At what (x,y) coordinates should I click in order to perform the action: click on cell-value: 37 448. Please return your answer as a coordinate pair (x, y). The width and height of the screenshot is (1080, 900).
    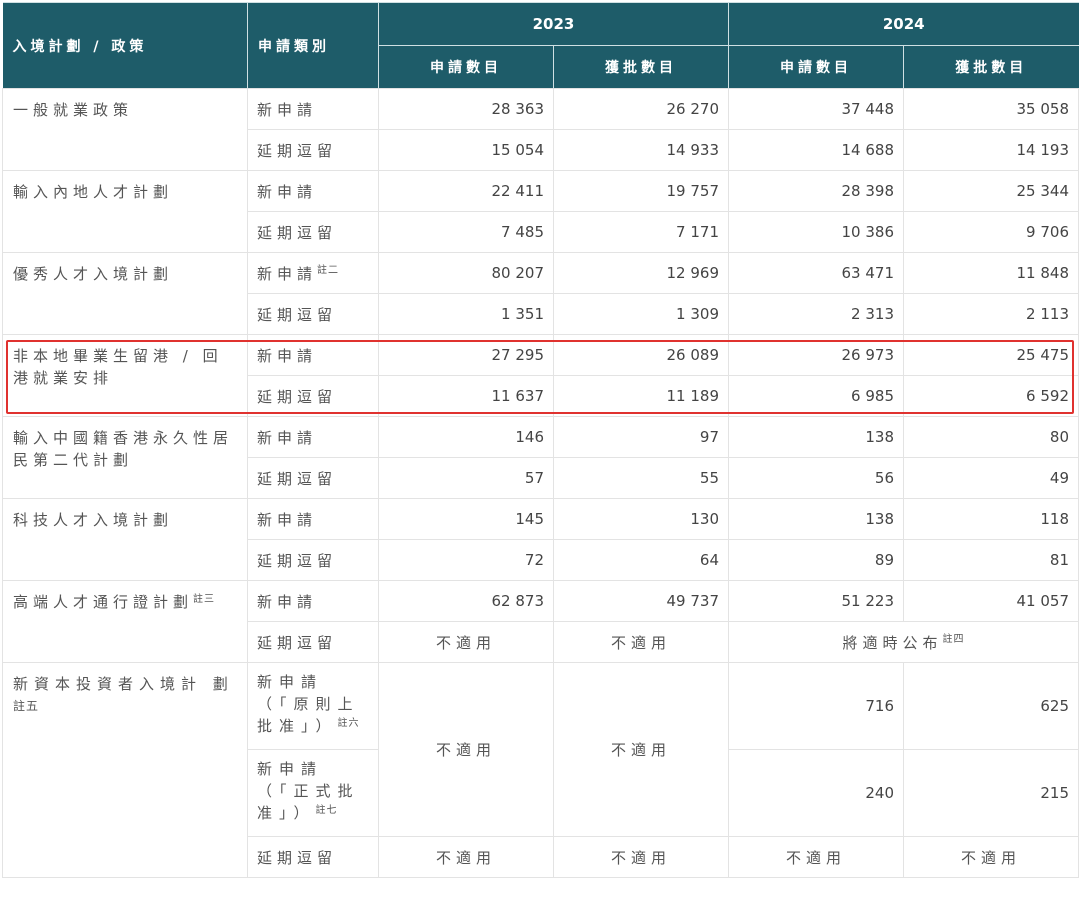
    Looking at the image, I should click on (816, 109).